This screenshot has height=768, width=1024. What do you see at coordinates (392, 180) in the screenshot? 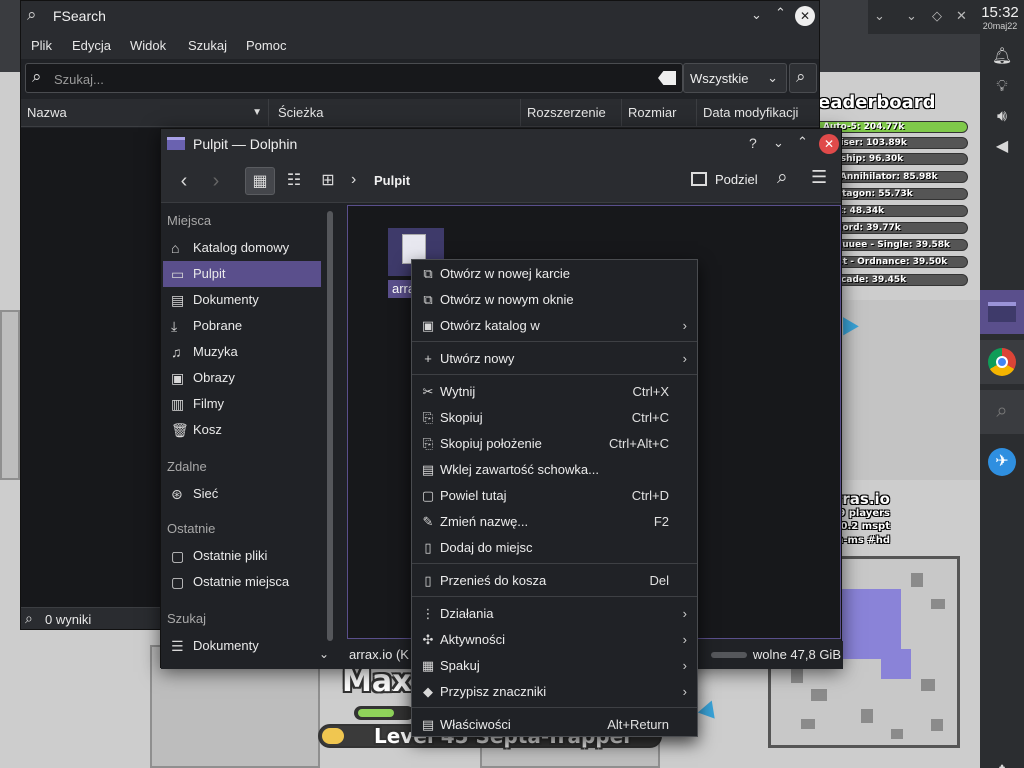
I see `breadcrumb: Pulpit` at bounding box center [392, 180].